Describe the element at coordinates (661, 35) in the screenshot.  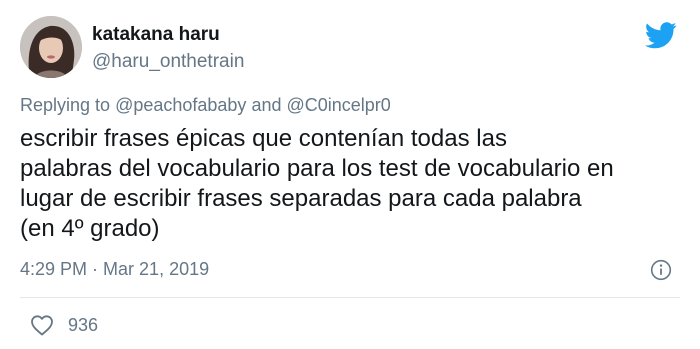
I see `twitter-bird-icon` at that location.